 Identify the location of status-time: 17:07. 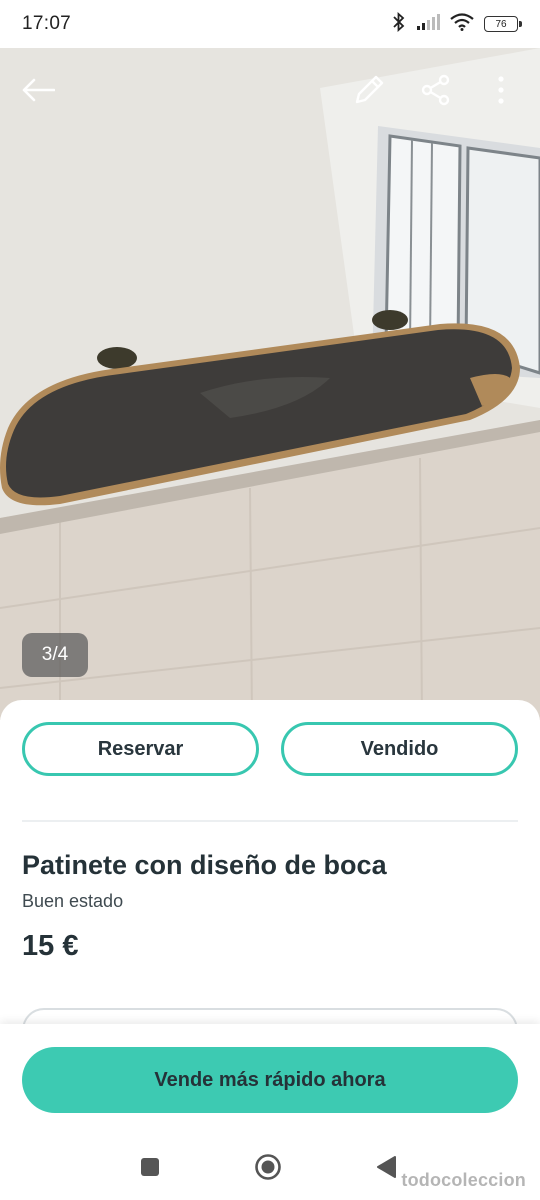
(47, 23).